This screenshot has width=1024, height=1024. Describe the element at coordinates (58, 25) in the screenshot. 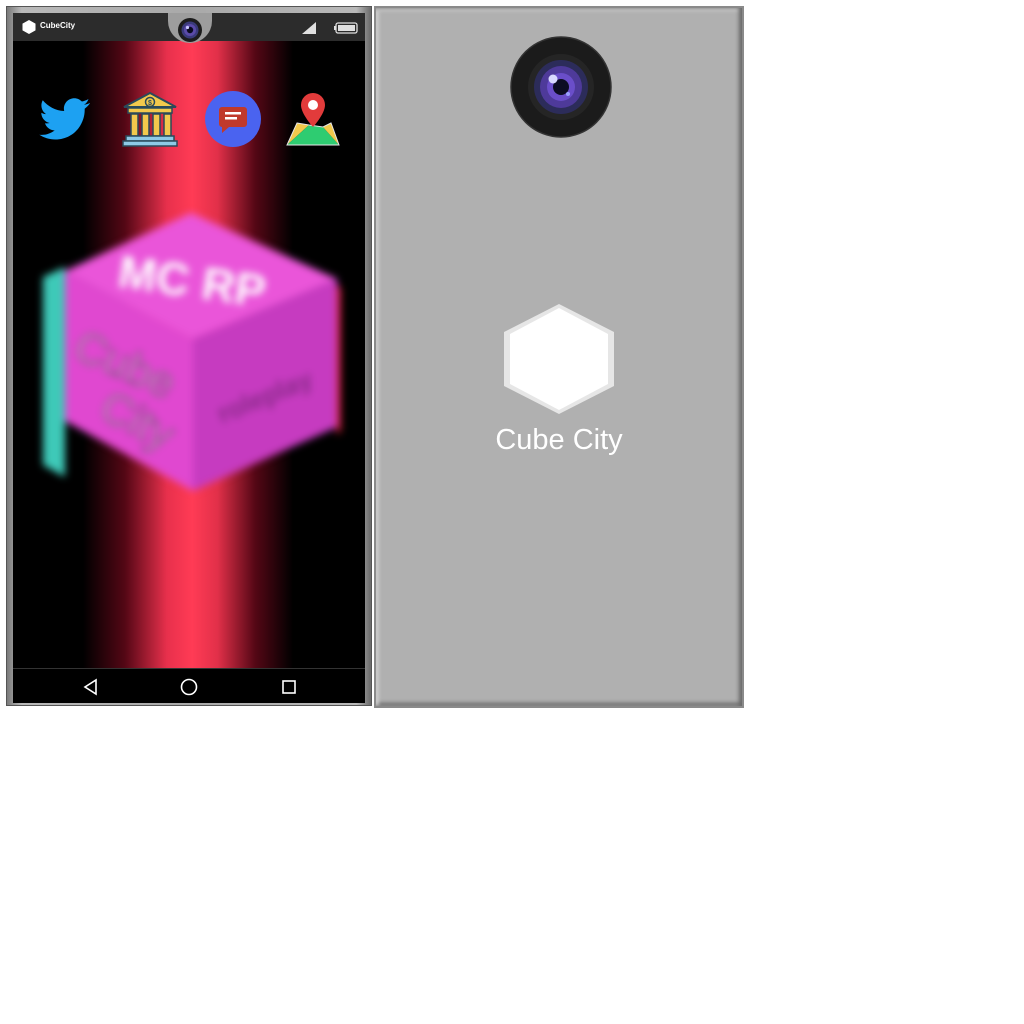

I see `status-app-name: CubeCity` at that location.